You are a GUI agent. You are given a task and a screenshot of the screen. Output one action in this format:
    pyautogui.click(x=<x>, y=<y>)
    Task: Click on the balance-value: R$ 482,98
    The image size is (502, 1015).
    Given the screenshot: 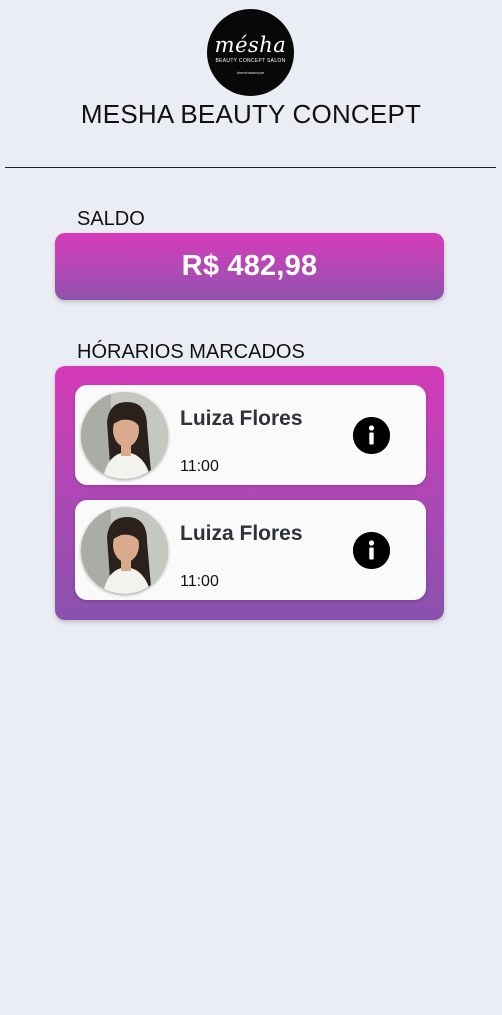 What is the action you would take?
    pyautogui.click(x=249, y=266)
    